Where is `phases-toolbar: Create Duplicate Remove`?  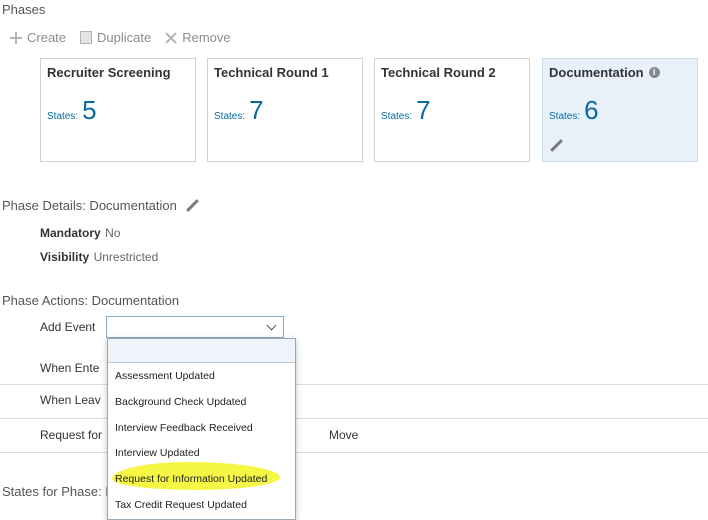
phases-toolbar: Create Duplicate Remove is located at coordinates (120, 37).